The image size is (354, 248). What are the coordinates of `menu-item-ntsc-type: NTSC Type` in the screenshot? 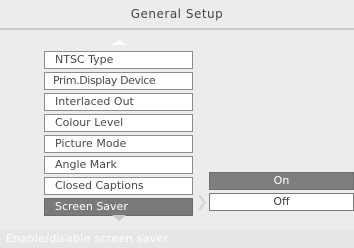 It's located at (118, 60).